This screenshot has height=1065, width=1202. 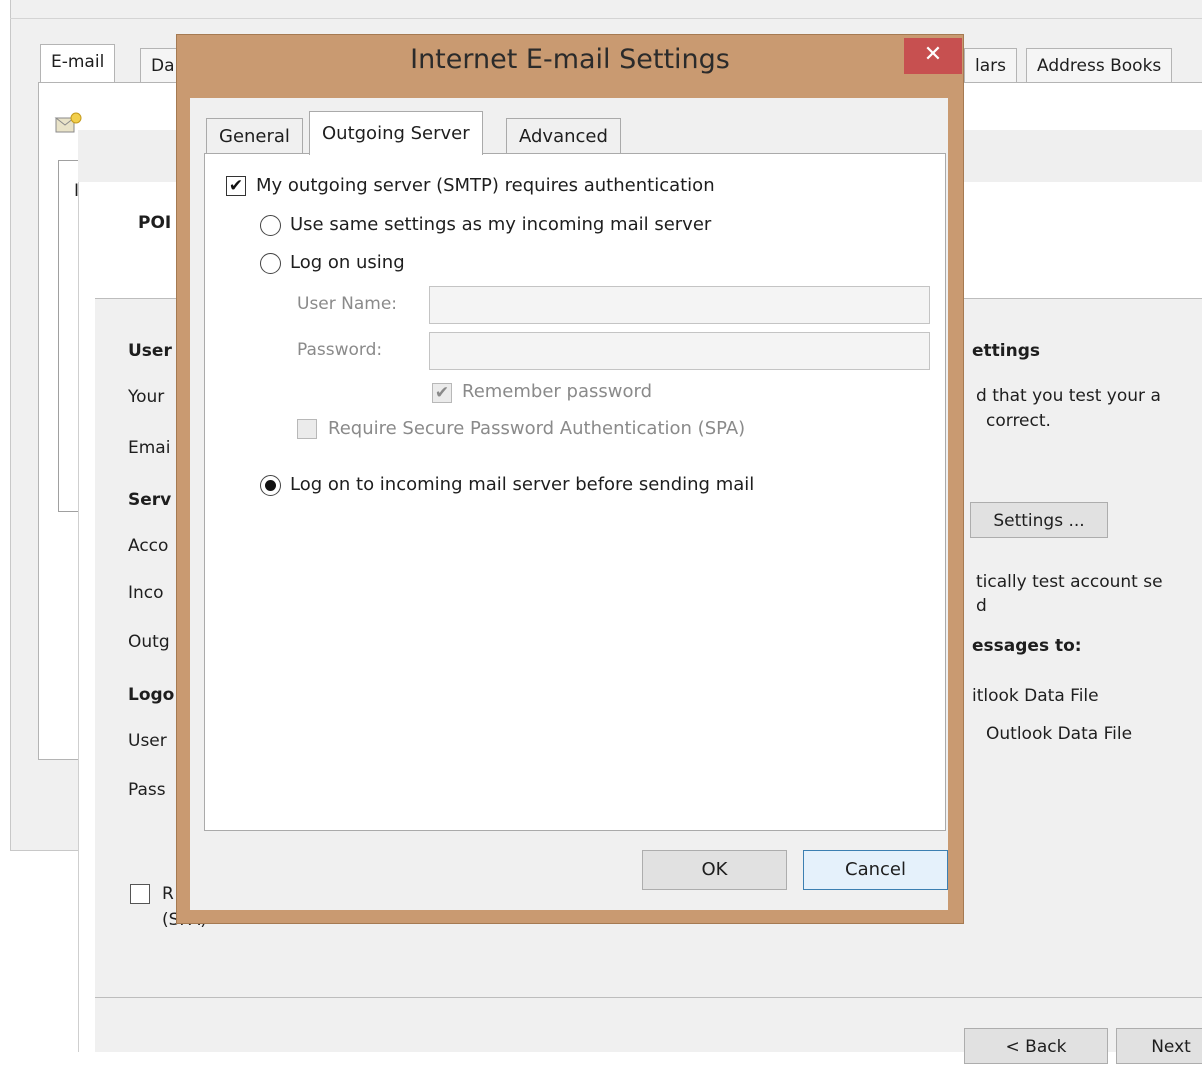 I want to click on tab-advanced: Advanced, so click(x=563, y=136).